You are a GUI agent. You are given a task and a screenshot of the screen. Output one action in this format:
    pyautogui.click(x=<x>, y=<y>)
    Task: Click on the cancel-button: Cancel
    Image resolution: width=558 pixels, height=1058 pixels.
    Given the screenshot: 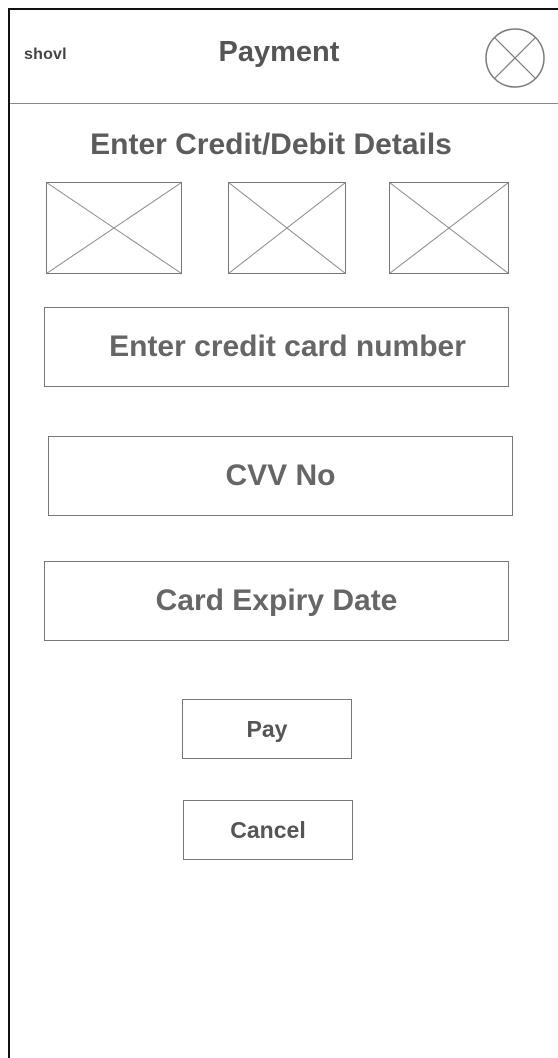 What is the action you would take?
    pyautogui.click(x=268, y=830)
    